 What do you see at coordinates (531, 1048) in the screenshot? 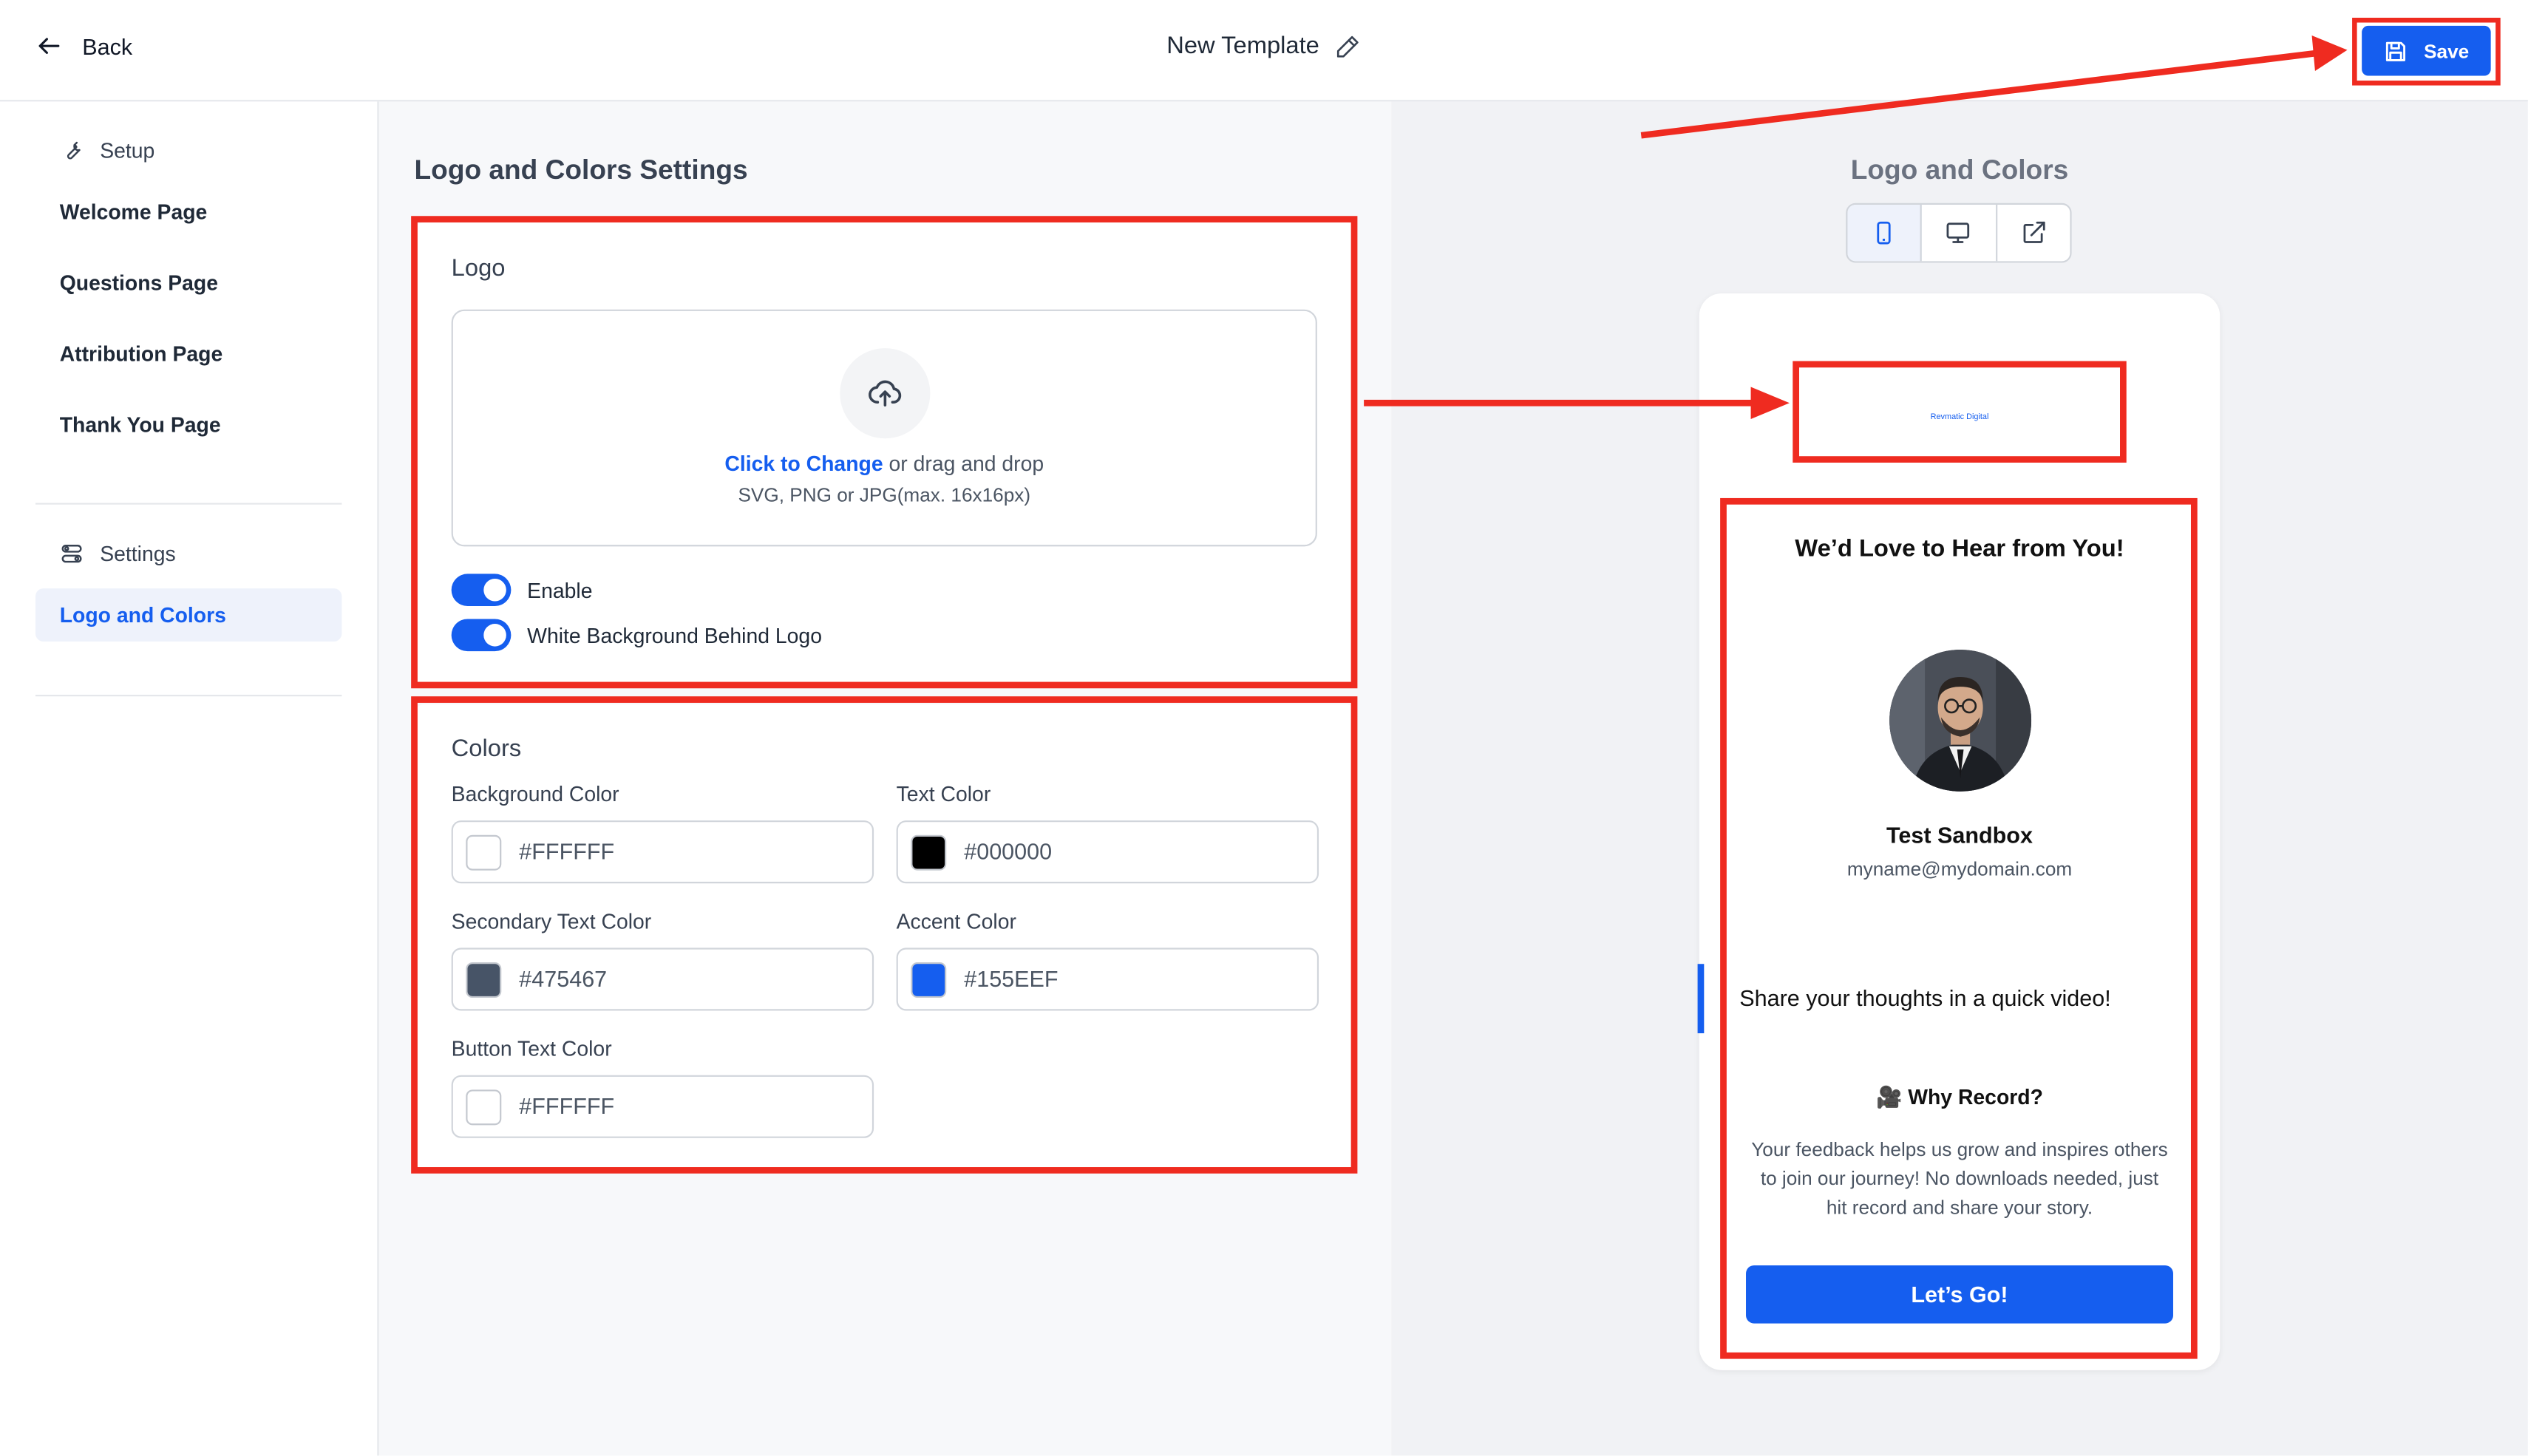
I see `button-text-color-label: Button Text Color` at bounding box center [531, 1048].